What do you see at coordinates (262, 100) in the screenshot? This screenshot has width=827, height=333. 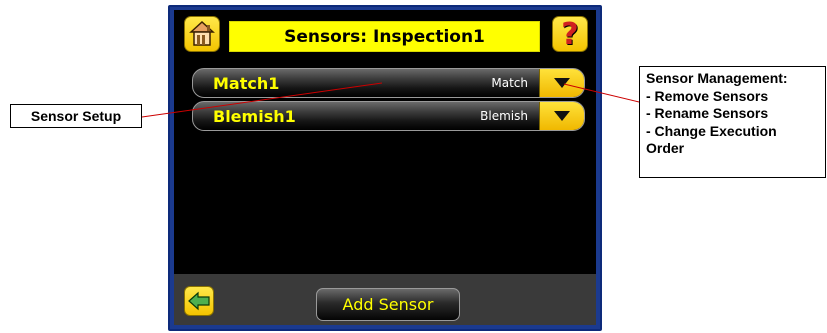 I see `sensor-setup-leader-line` at bounding box center [262, 100].